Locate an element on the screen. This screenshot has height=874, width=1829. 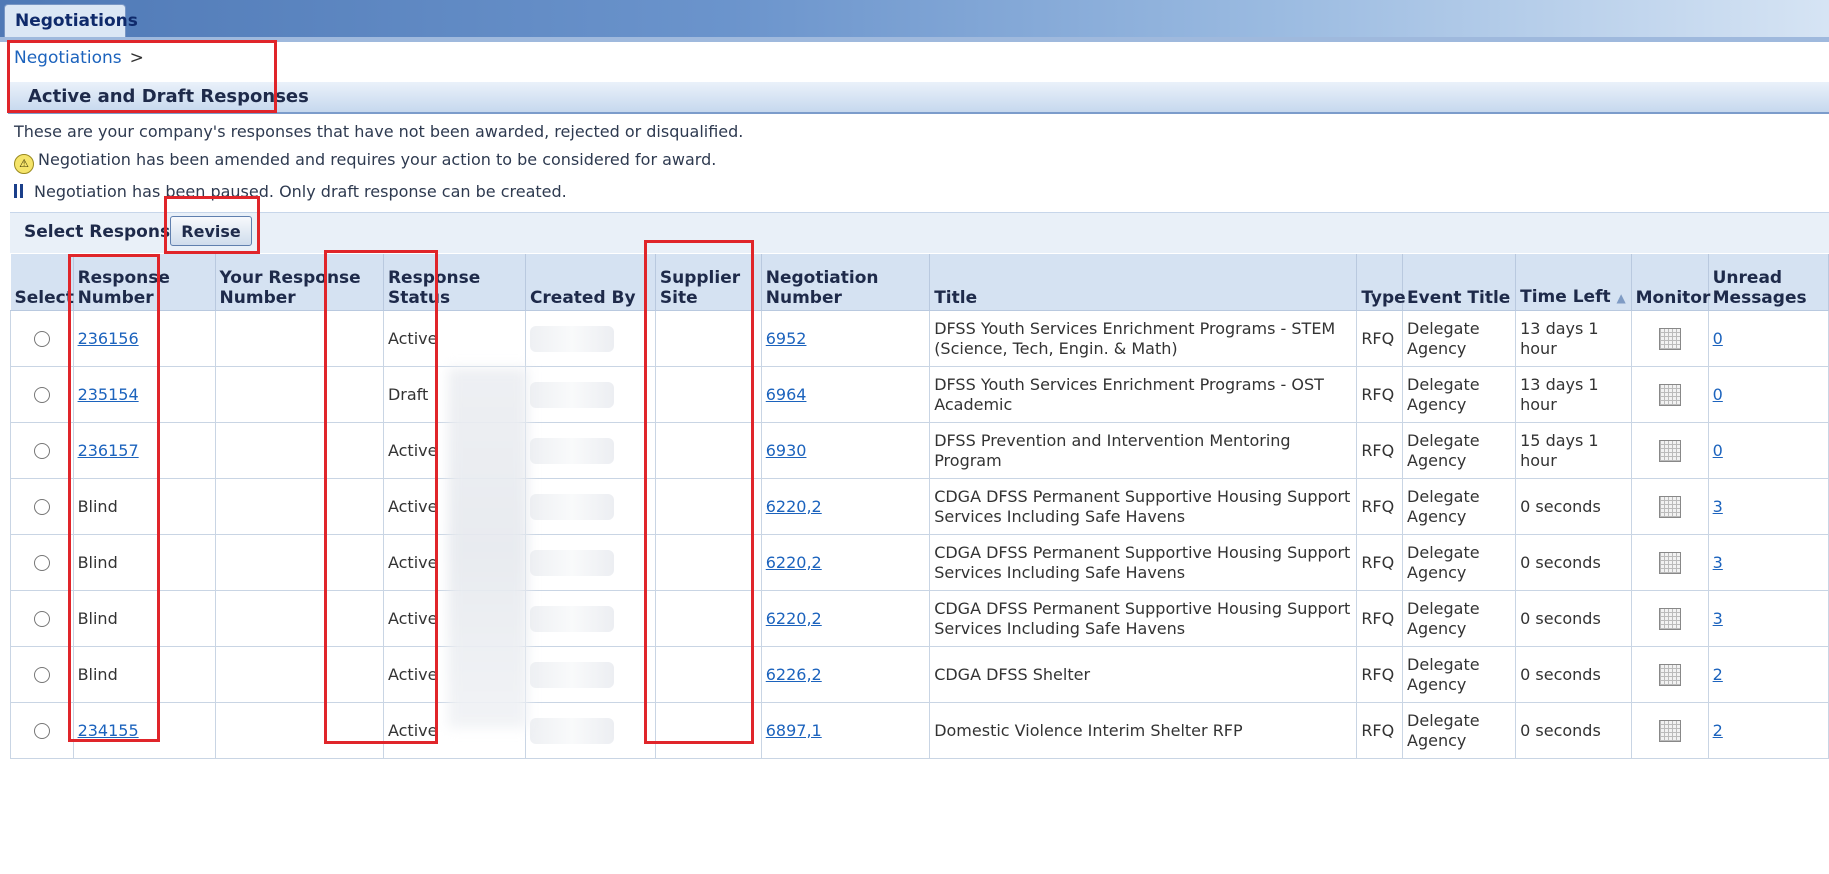
response-number-cell: Blind is located at coordinates (144, 562).